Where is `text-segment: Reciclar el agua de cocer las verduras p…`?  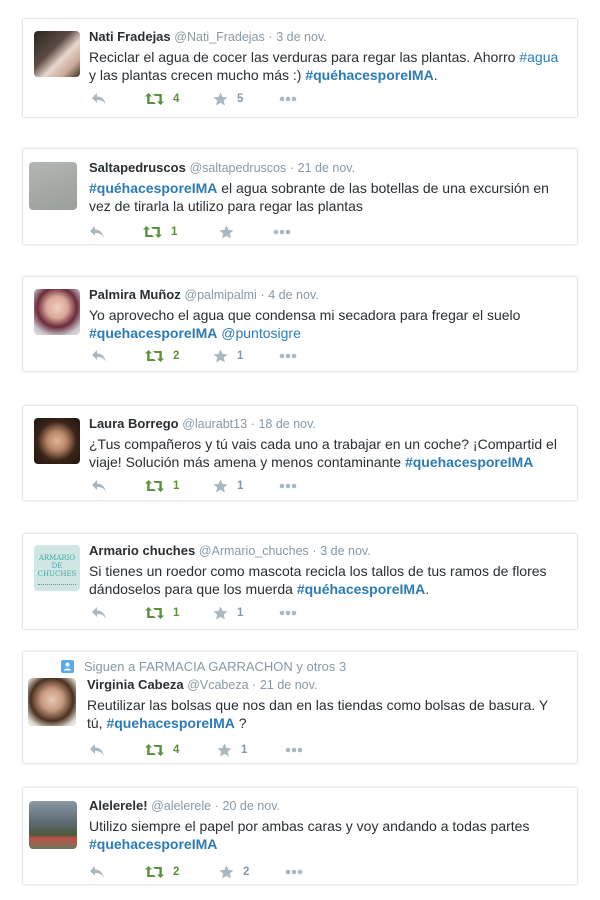
text-segment: Reciclar el agua de cocer las verduras p… is located at coordinates (304, 57).